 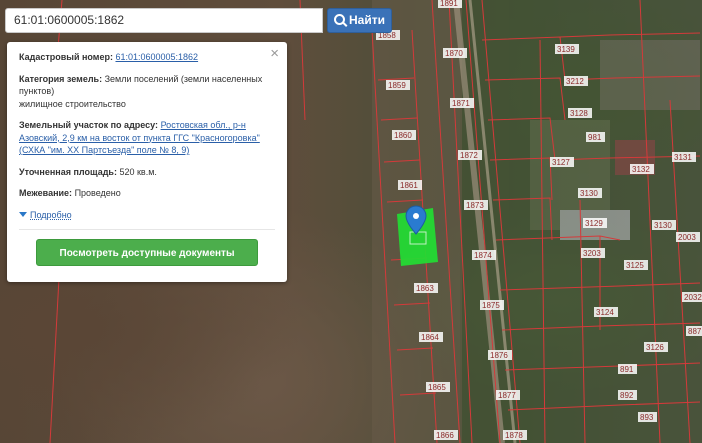 I want to click on plot-number-label: 3128, so click(x=579, y=113).